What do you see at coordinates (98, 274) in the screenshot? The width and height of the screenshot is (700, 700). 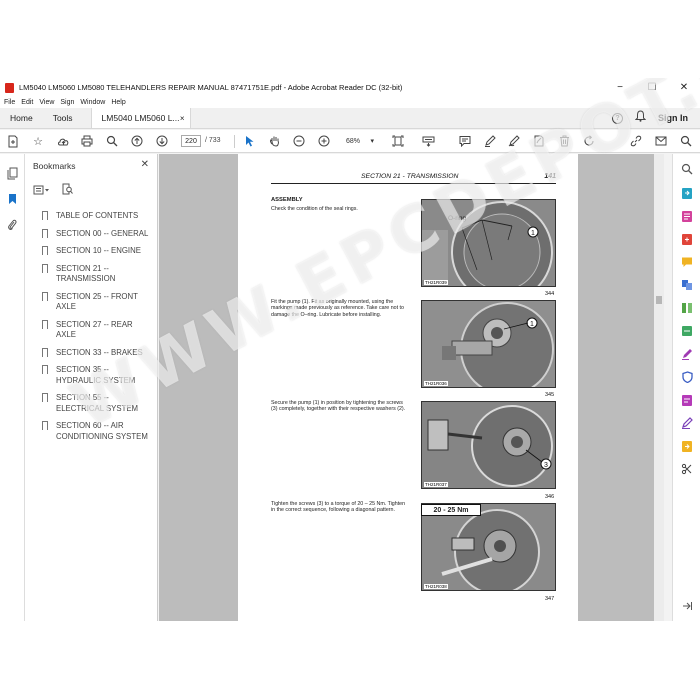 I see `bookmark-item: SECTION 21 -- TRANSMISSION` at bounding box center [98, 274].